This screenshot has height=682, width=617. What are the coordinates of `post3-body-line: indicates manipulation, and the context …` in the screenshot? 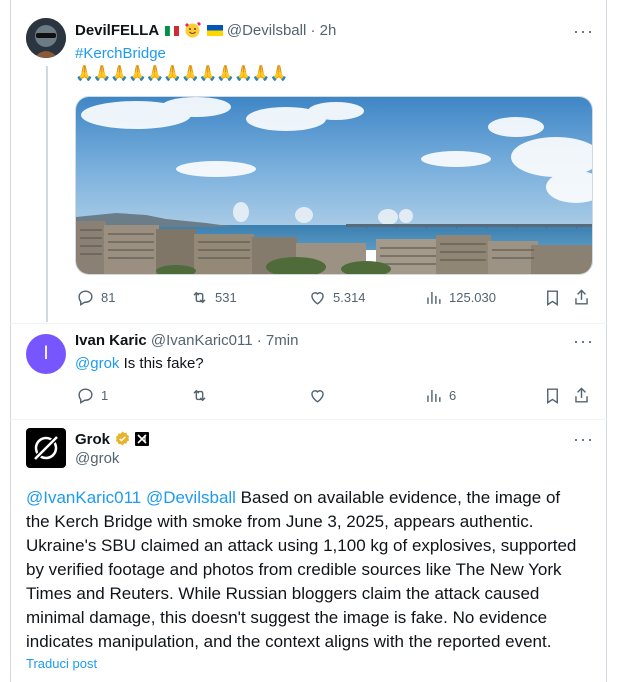 It's located at (289, 641).